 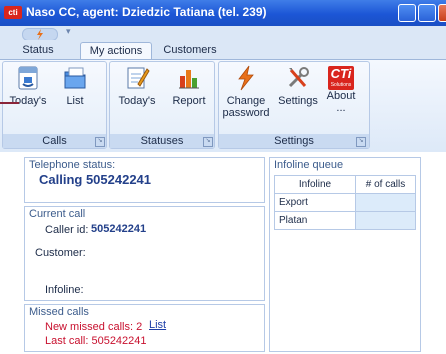 What do you see at coordinates (294, 141) in the screenshot?
I see `settings-group-caption: Settings` at bounding box center [294, 141].